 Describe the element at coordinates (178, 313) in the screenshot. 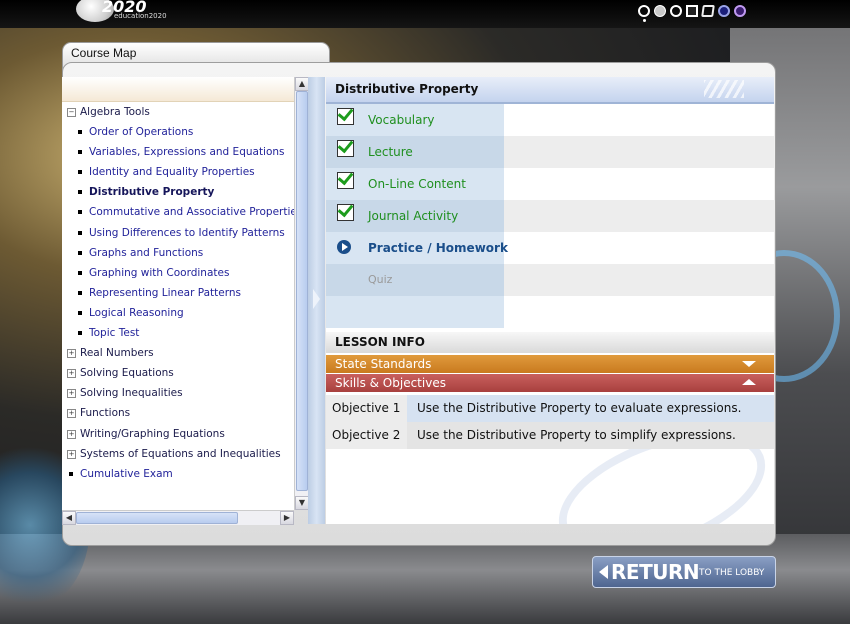

I see `tree-lesson-item: Logical Reasoning` at that location.